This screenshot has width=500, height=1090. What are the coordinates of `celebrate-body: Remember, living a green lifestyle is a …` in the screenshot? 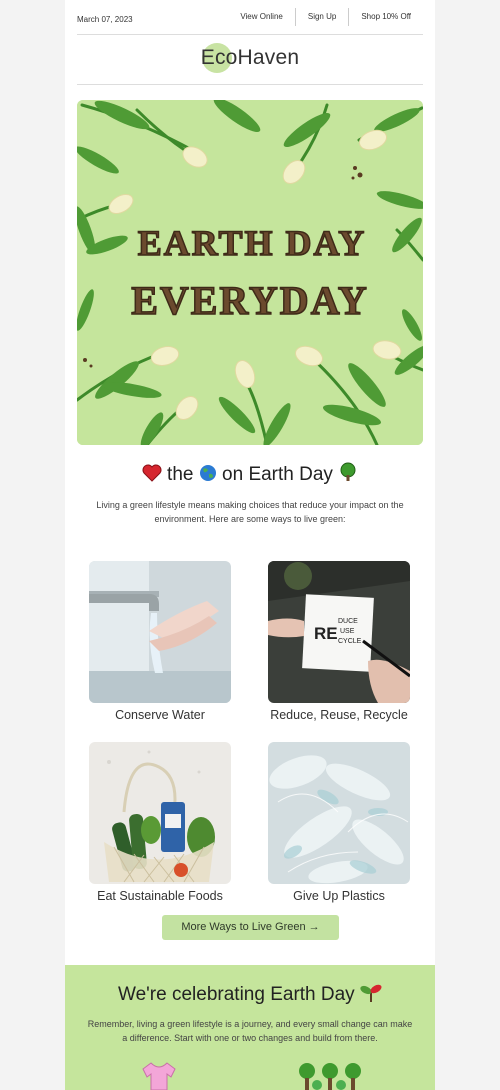 It's located at (250, 1031).